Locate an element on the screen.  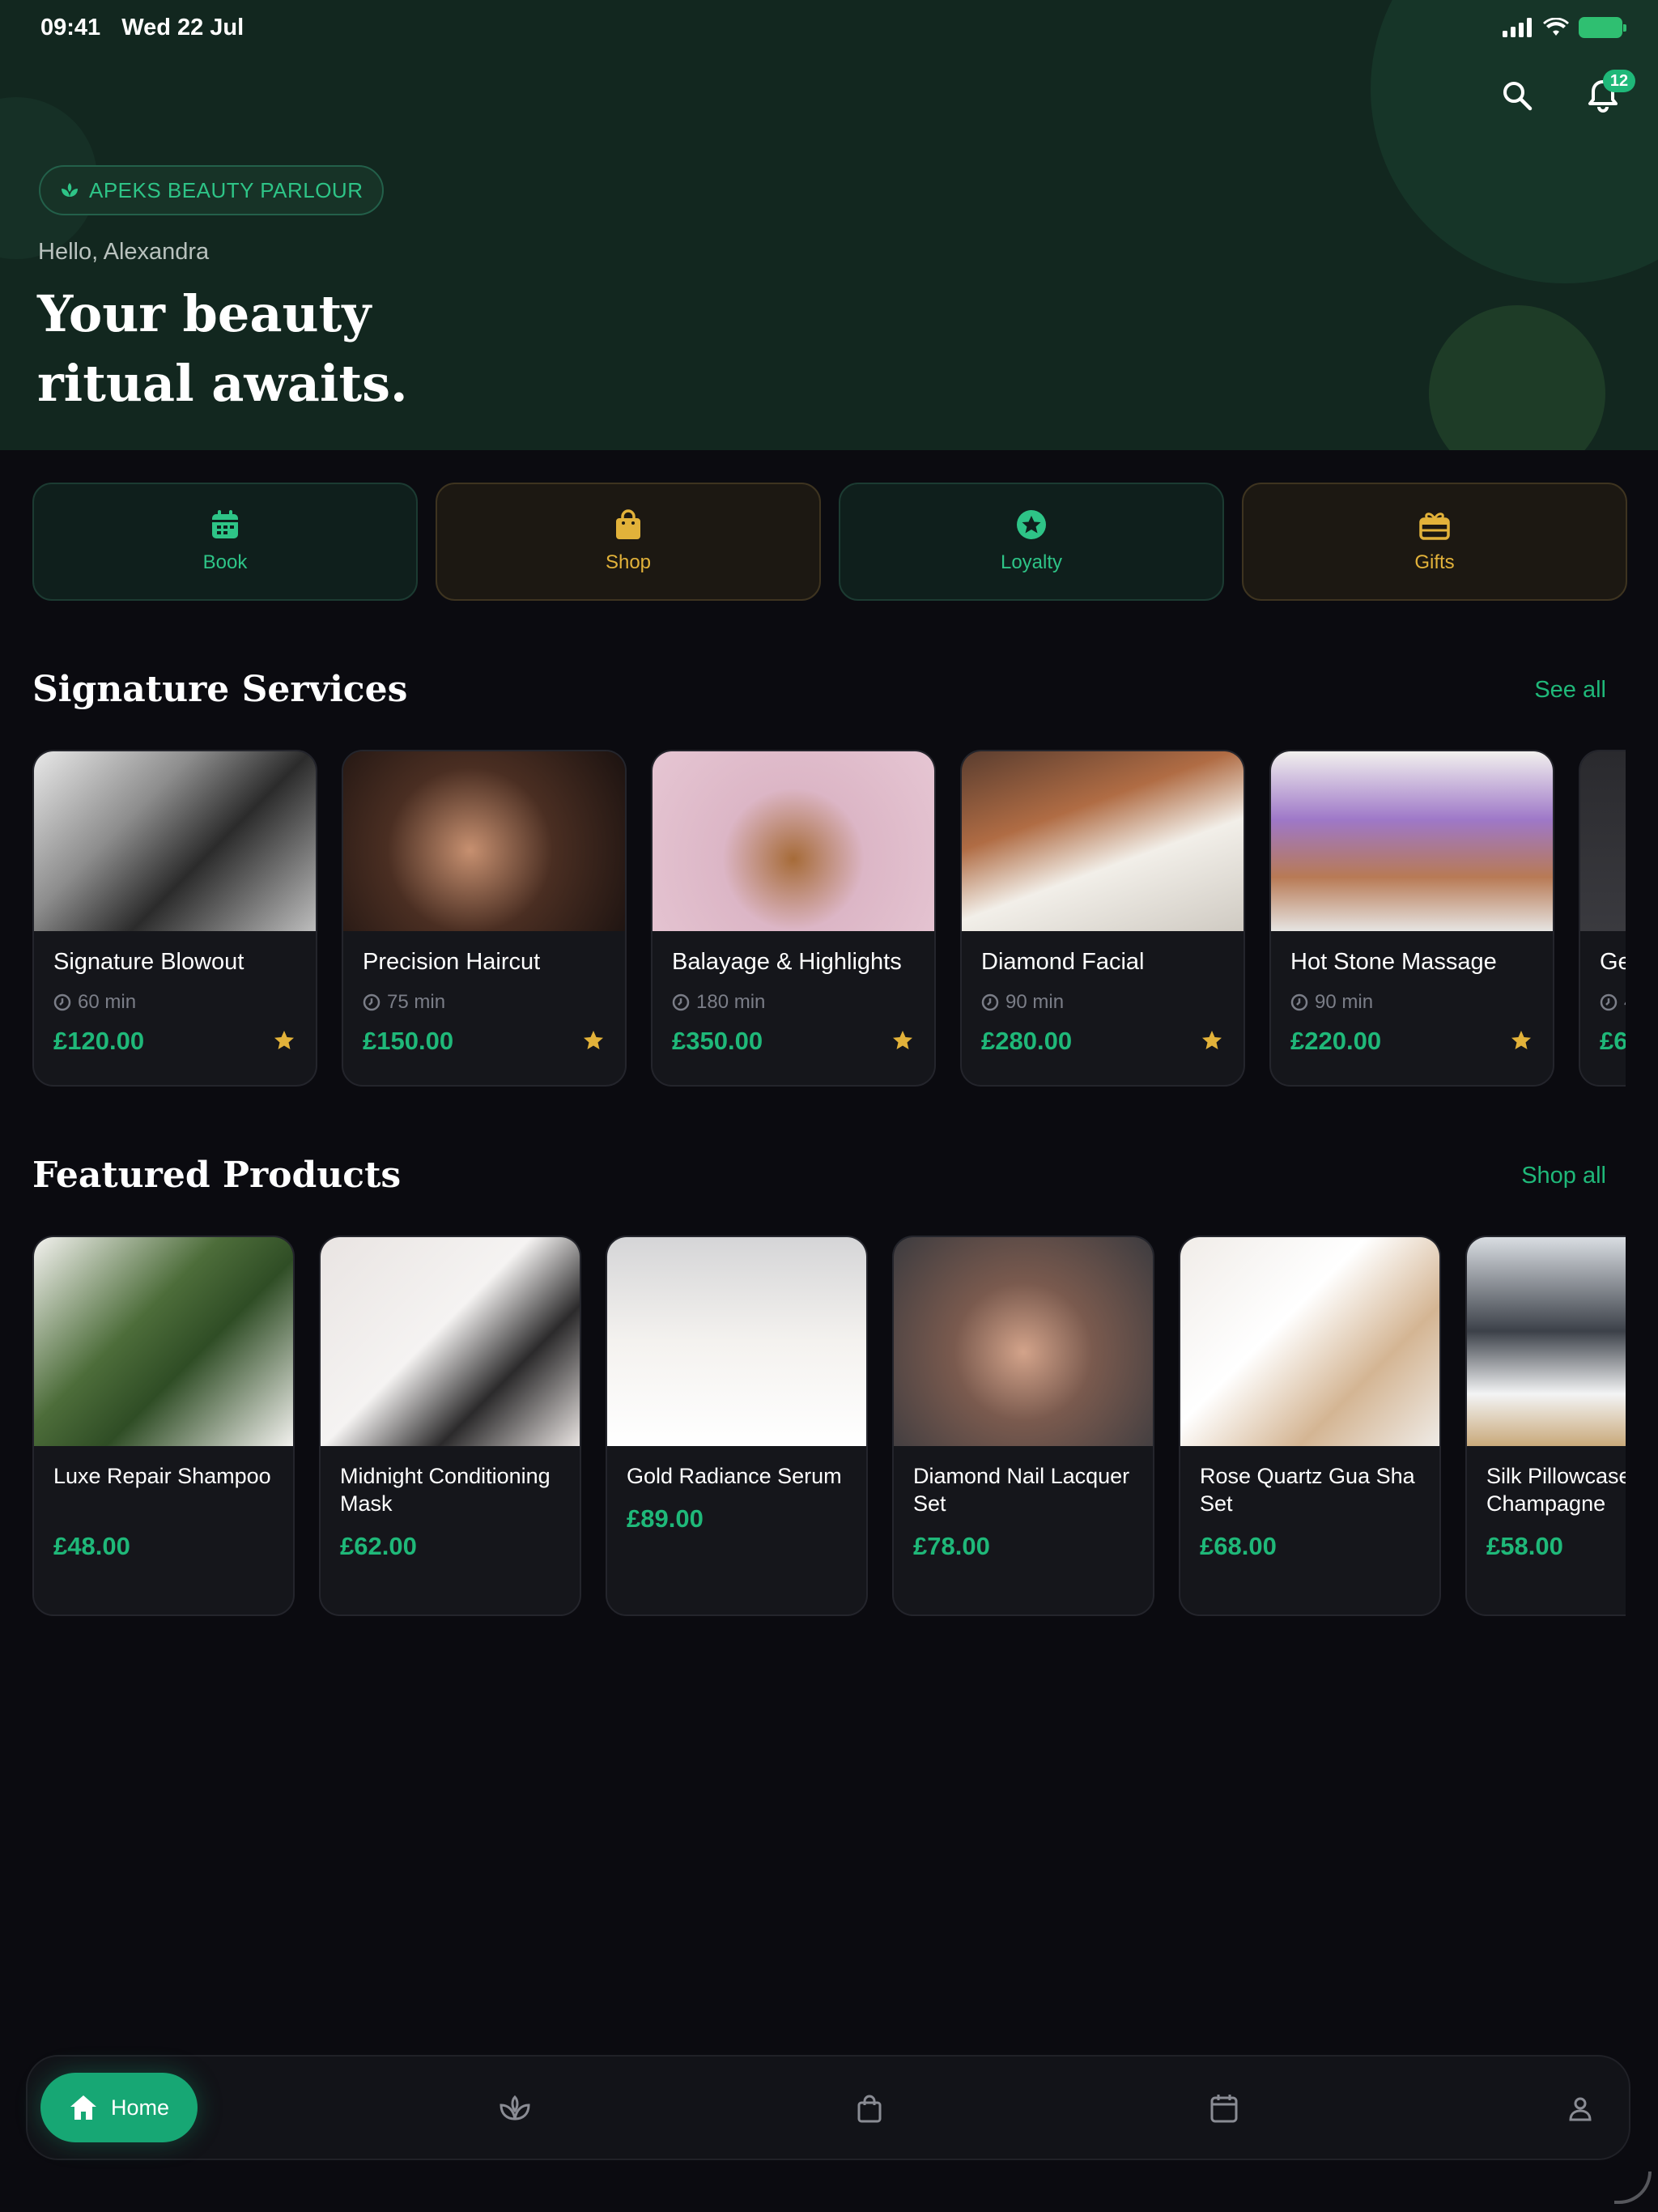
product-price: £89.00 is located at coordinates (665, 1519).